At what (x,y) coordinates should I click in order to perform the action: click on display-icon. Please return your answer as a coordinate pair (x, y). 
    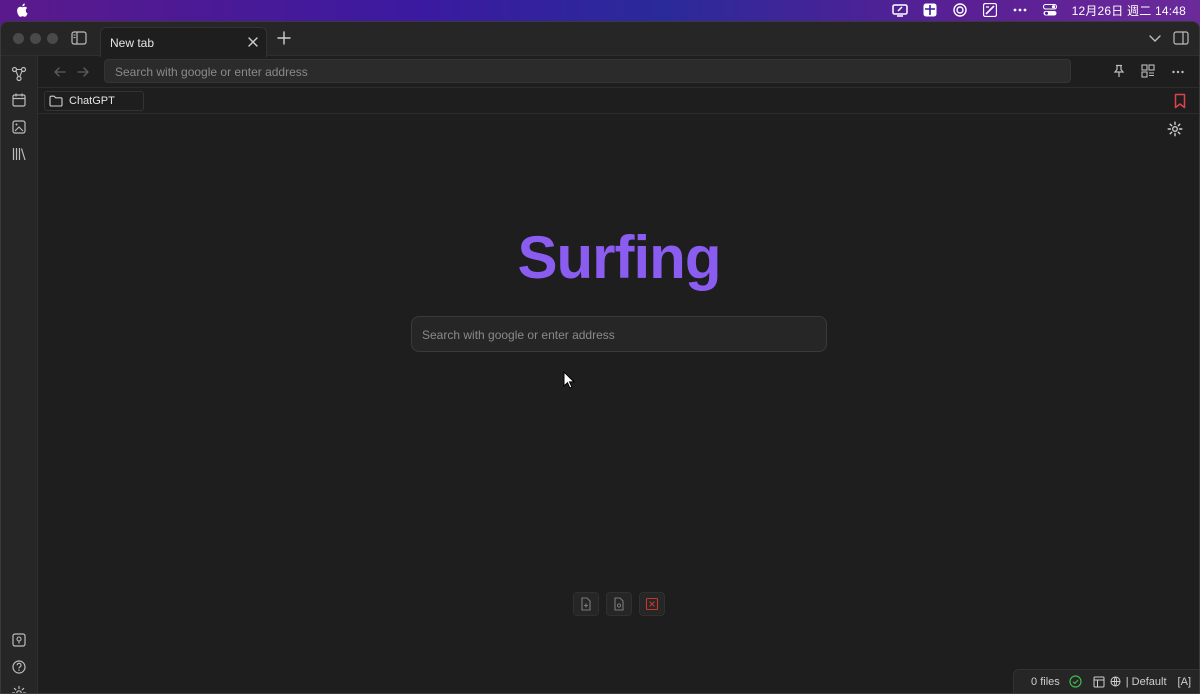
    Looking at the image, I should click on (899, 10).